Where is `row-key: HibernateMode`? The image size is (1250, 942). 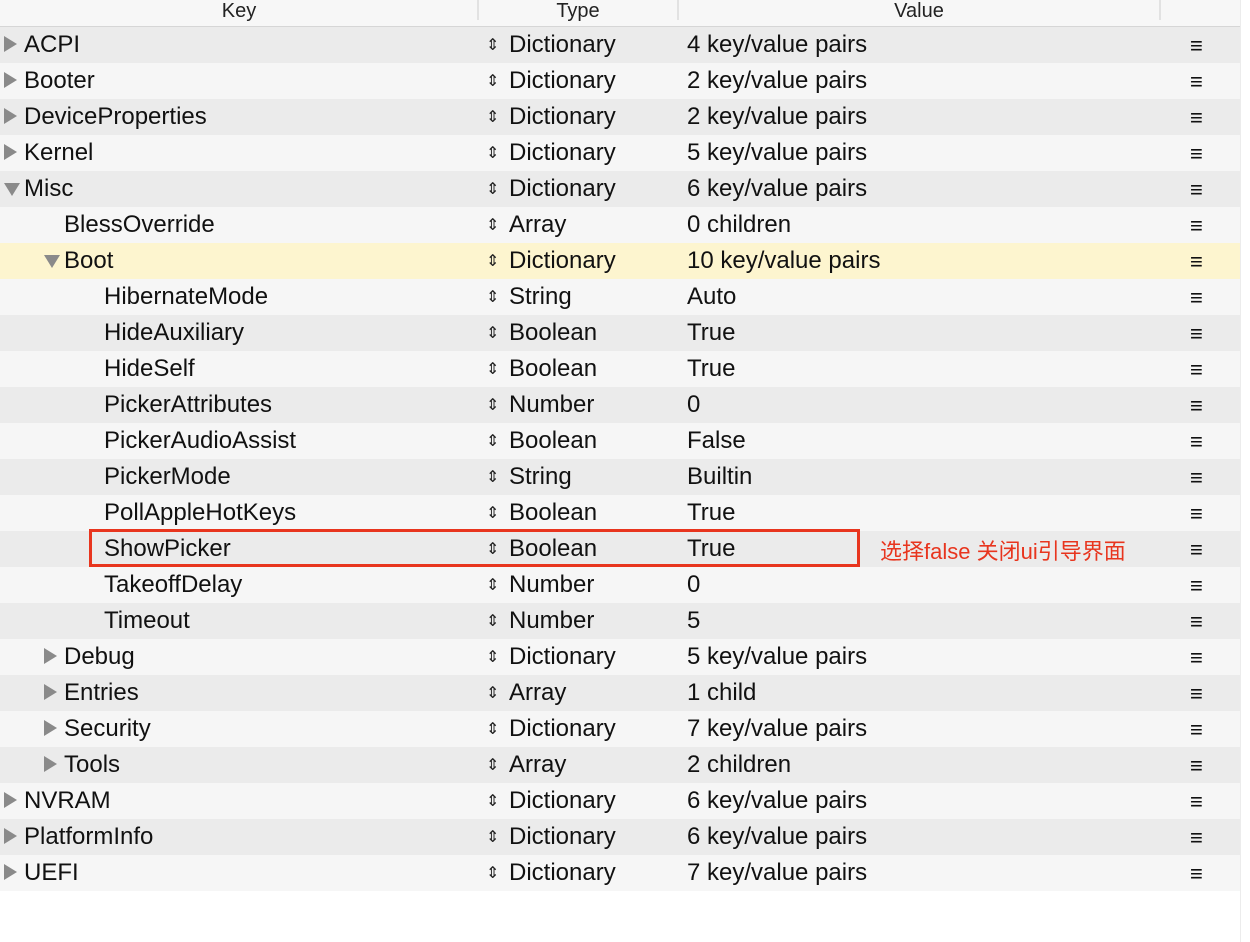 row-key: HibernateMode is located at coordinates (186, 297).